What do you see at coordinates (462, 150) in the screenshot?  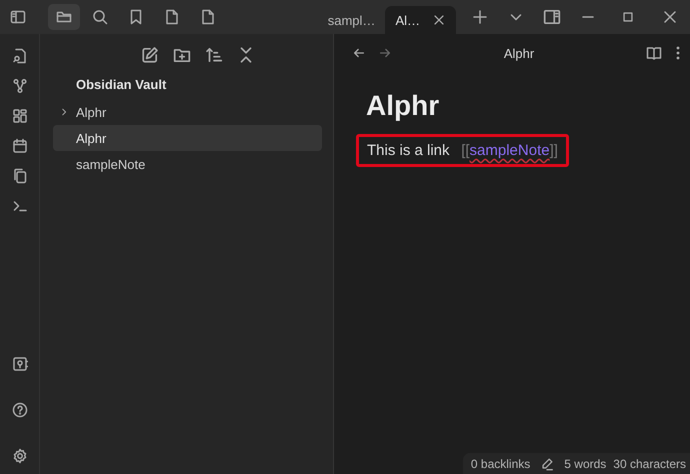 I see `note-paragraph: This is a link [[sampleNote]]` at bounding box center [462, 150].